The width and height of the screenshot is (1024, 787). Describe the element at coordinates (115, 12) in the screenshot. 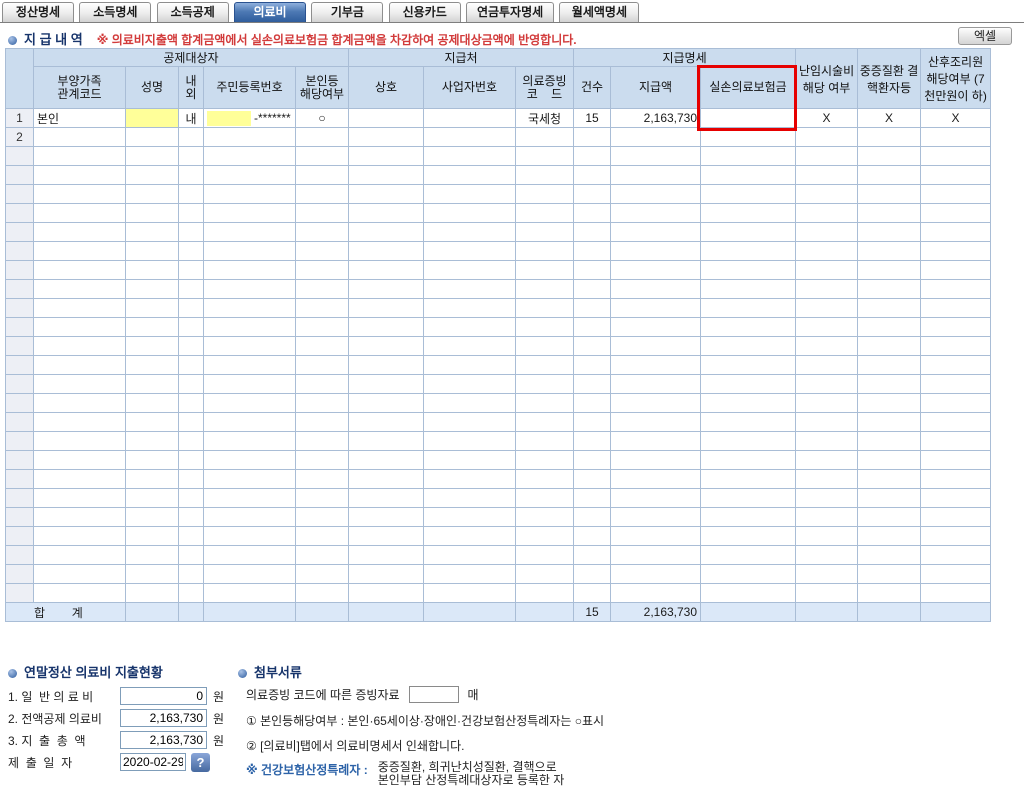

I see `tab-income-detail: 소득명세` at that location.